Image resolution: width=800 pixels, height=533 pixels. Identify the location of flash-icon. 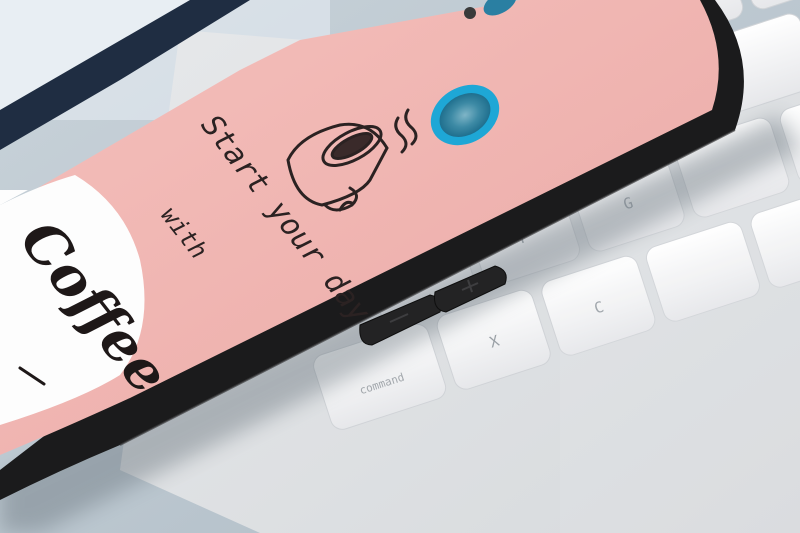
(470, 13).